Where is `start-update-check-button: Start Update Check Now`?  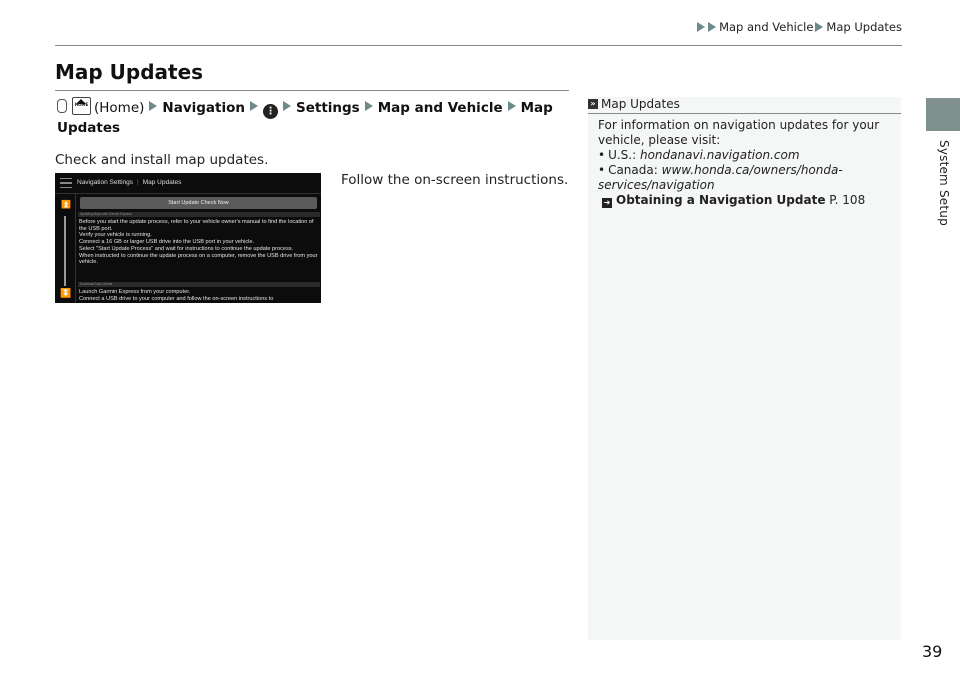 start-update-check-button: Start Update Check Now is located at coordinates (198, 203).